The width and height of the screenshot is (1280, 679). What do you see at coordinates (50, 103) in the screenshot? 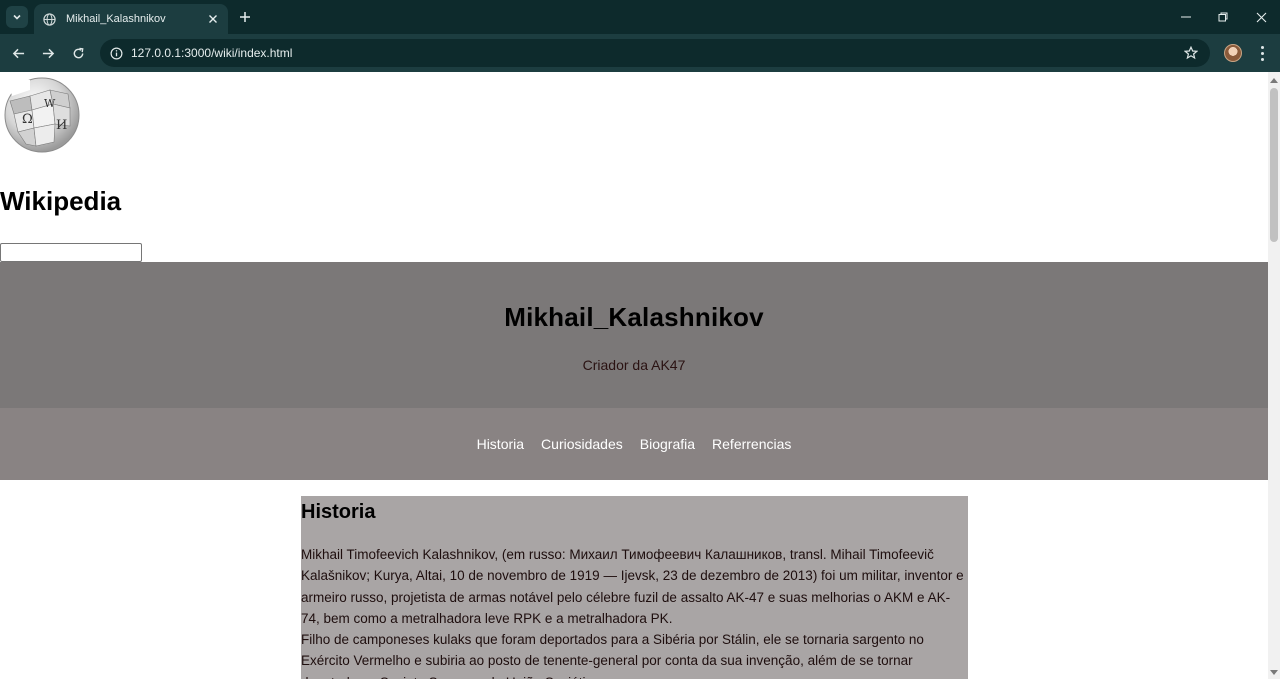
I see `logo-letter-w: W` at bounding box center [50, 103].